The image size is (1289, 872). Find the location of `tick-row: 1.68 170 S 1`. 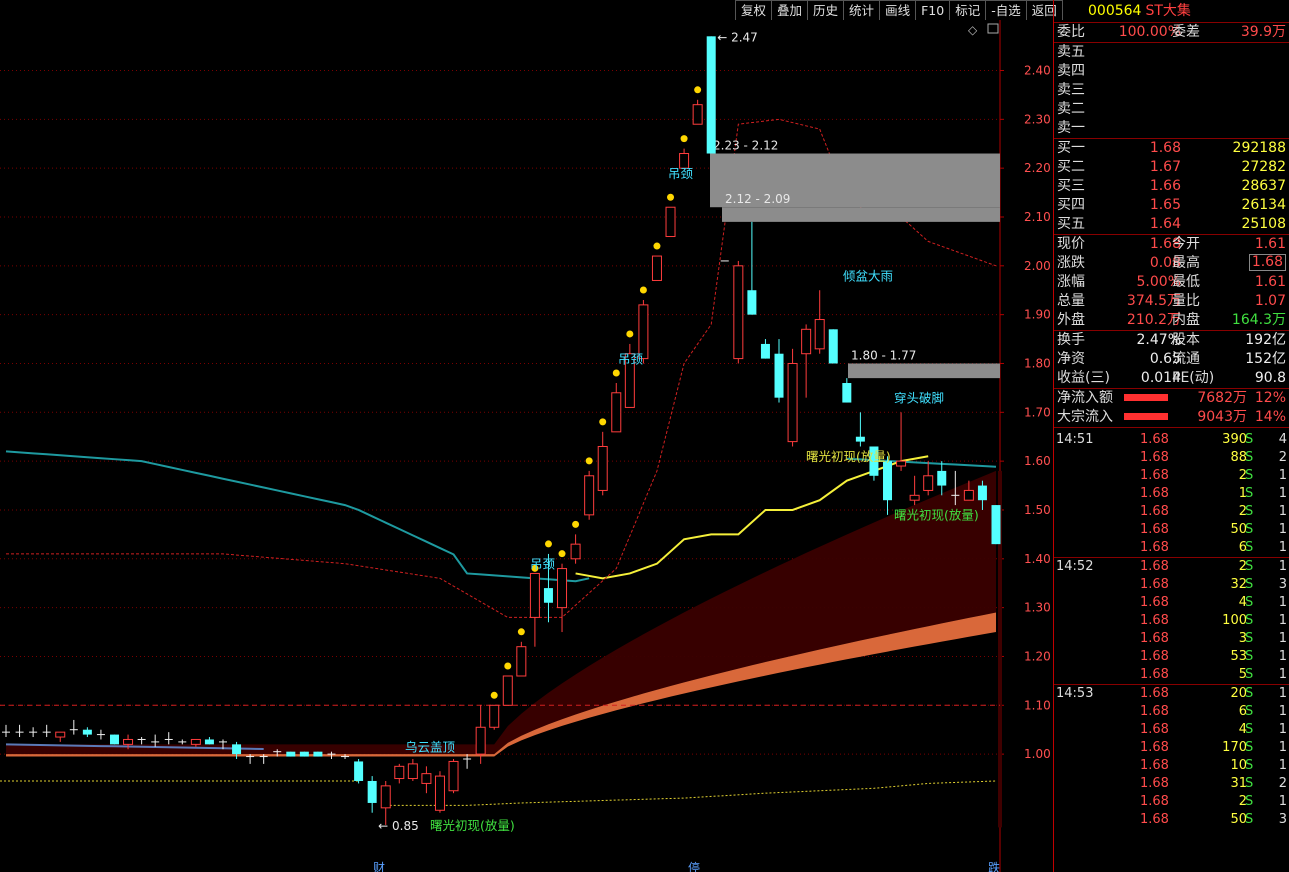

tick-row: 1.68 170 S 1 is located at coordinates (1171, 748).